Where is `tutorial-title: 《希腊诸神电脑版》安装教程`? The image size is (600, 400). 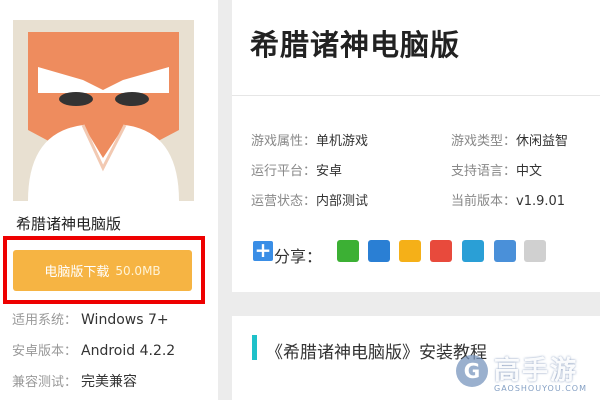
tutorial-title: 《希腊诸神电脑版》安装教程 is located at coordinates (376, 353).